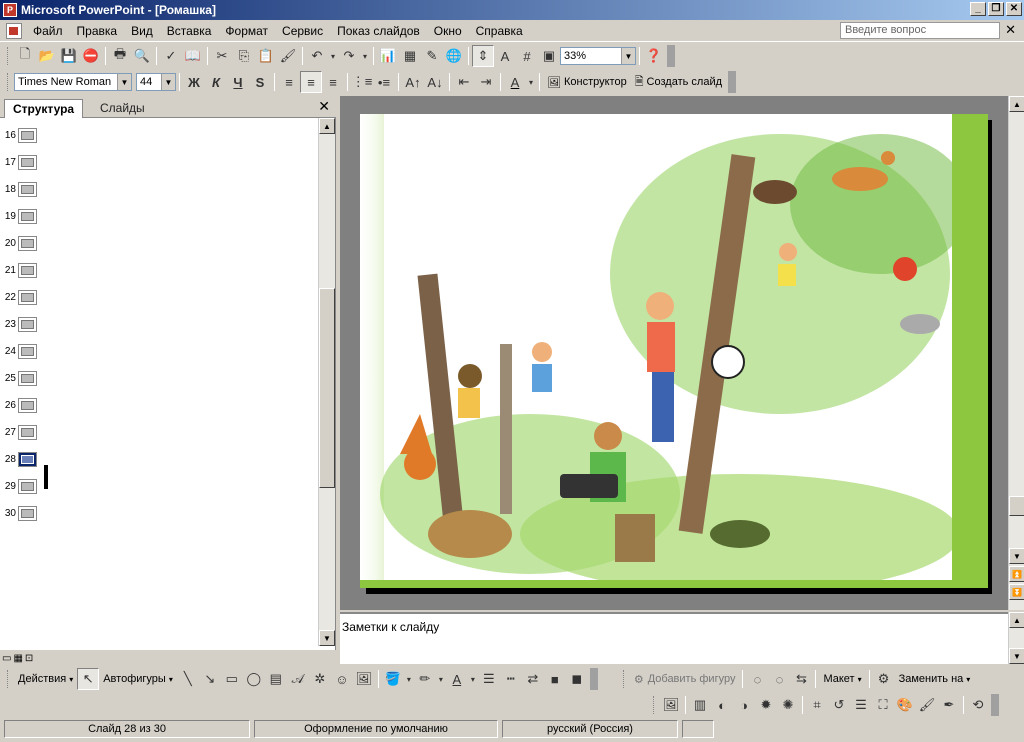  I want to click on list-item: 27, so click(19, 432).